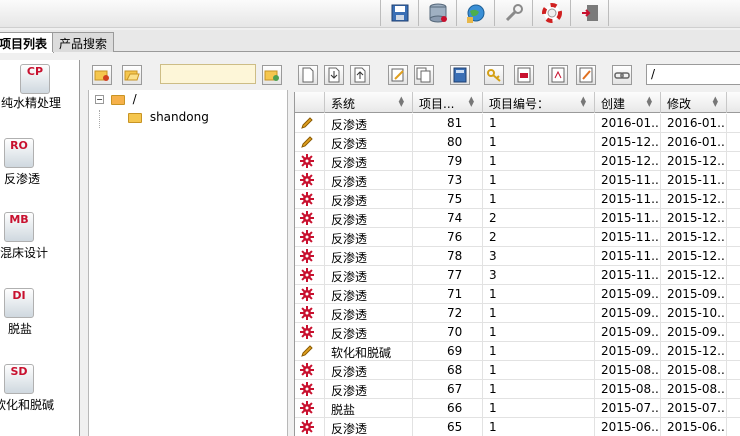 This screenshot has height=436, width=740. I want to click on column-header-created: 创建 ▲ ▼, so click(628, 102).